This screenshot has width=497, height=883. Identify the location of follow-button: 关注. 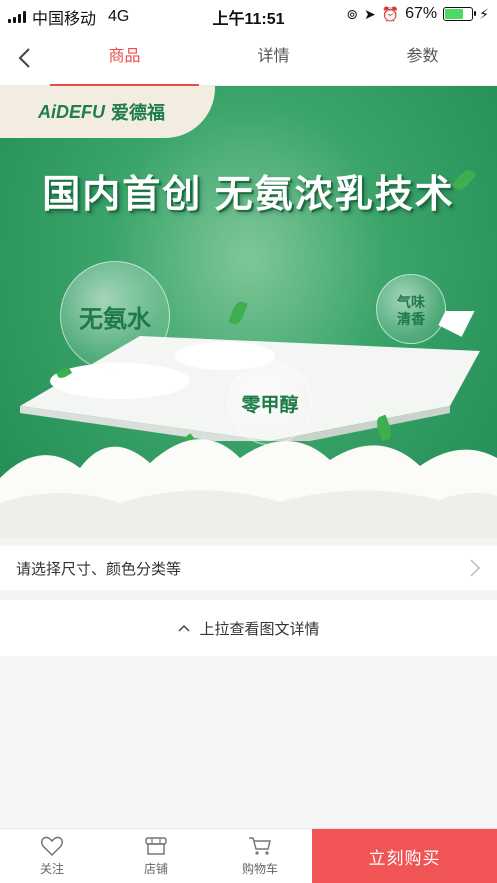
(52, 856).